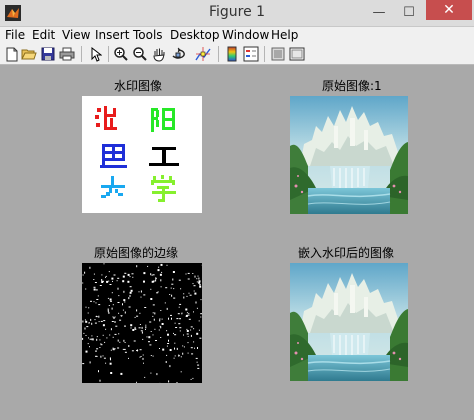 The image size is (474, 420). I want to click on open-file-icon, so click(29, 54).